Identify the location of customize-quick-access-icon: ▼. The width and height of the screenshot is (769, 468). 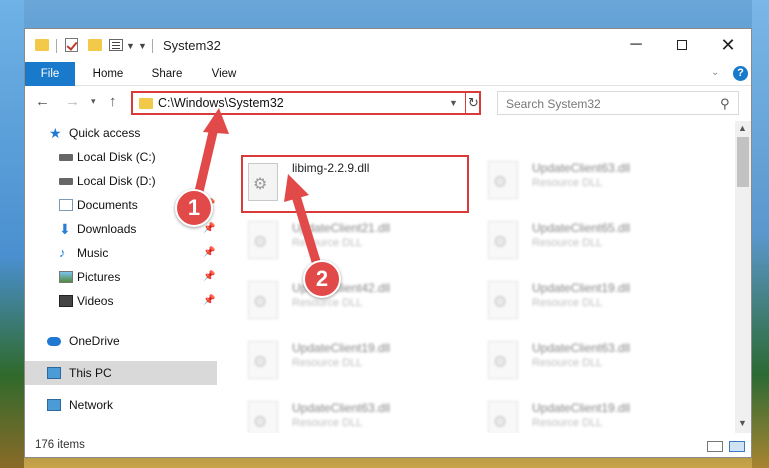
(142, 49).